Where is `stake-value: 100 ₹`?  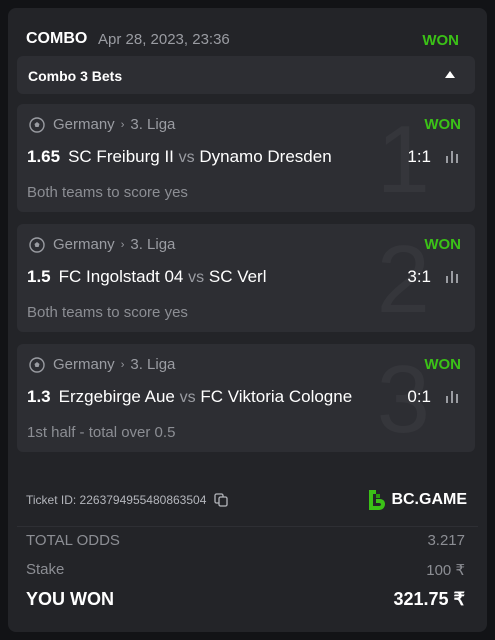 stake-value: 100 ₹ is located at coordinates (445, 570).